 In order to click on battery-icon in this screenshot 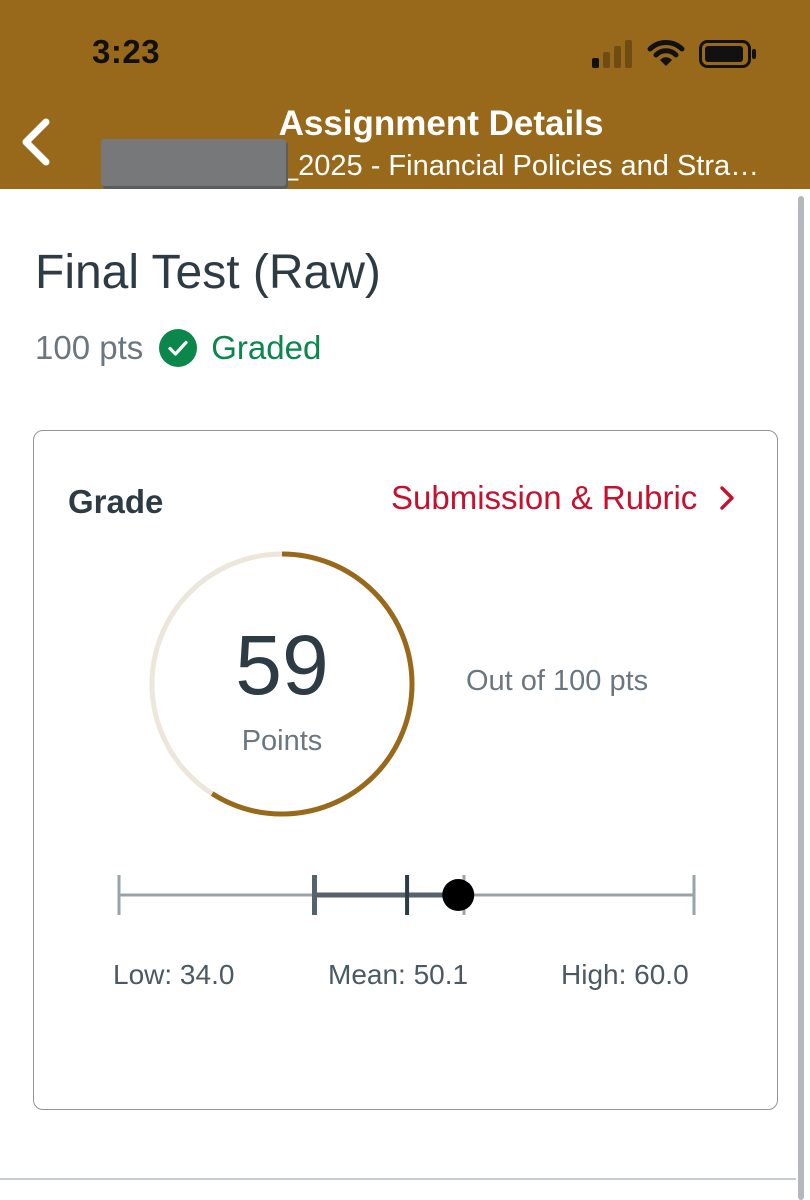, I will do `click(727, 54)`.